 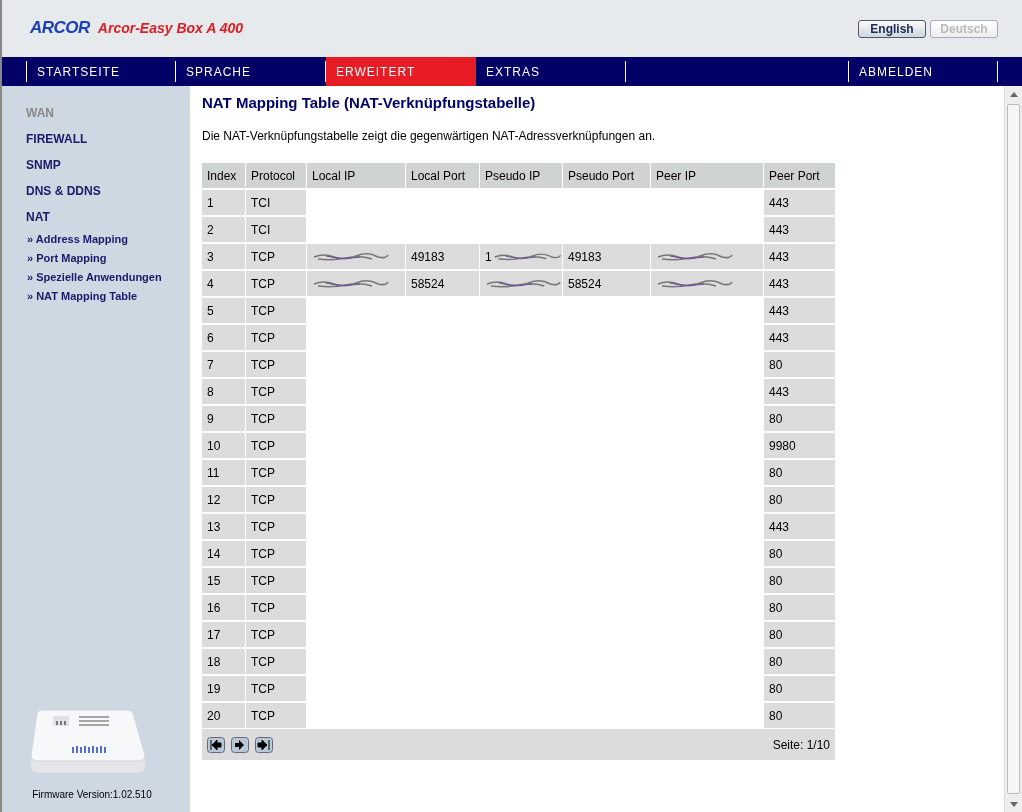 I want to click on nav-tab: ABMELDEN, so click(x=891, y=71).